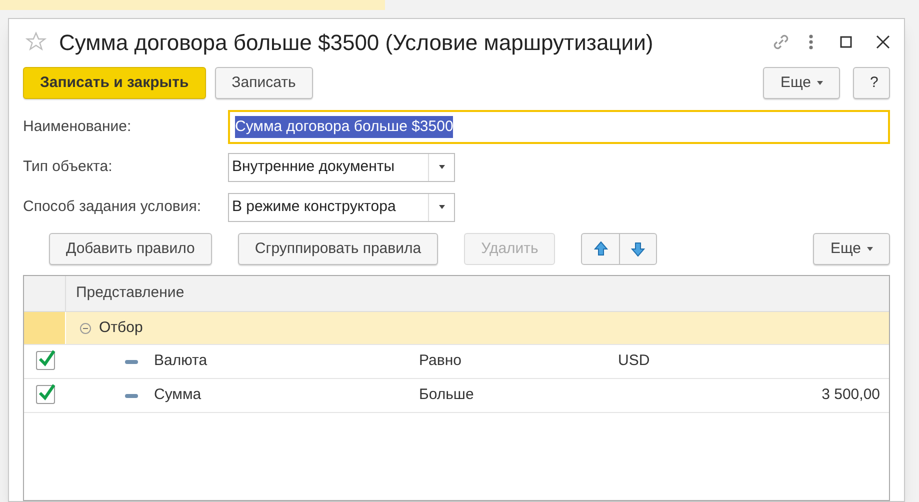 This screenshot has height=502, width=919. I want to click on arrow-down-icon, so click(638, 249).